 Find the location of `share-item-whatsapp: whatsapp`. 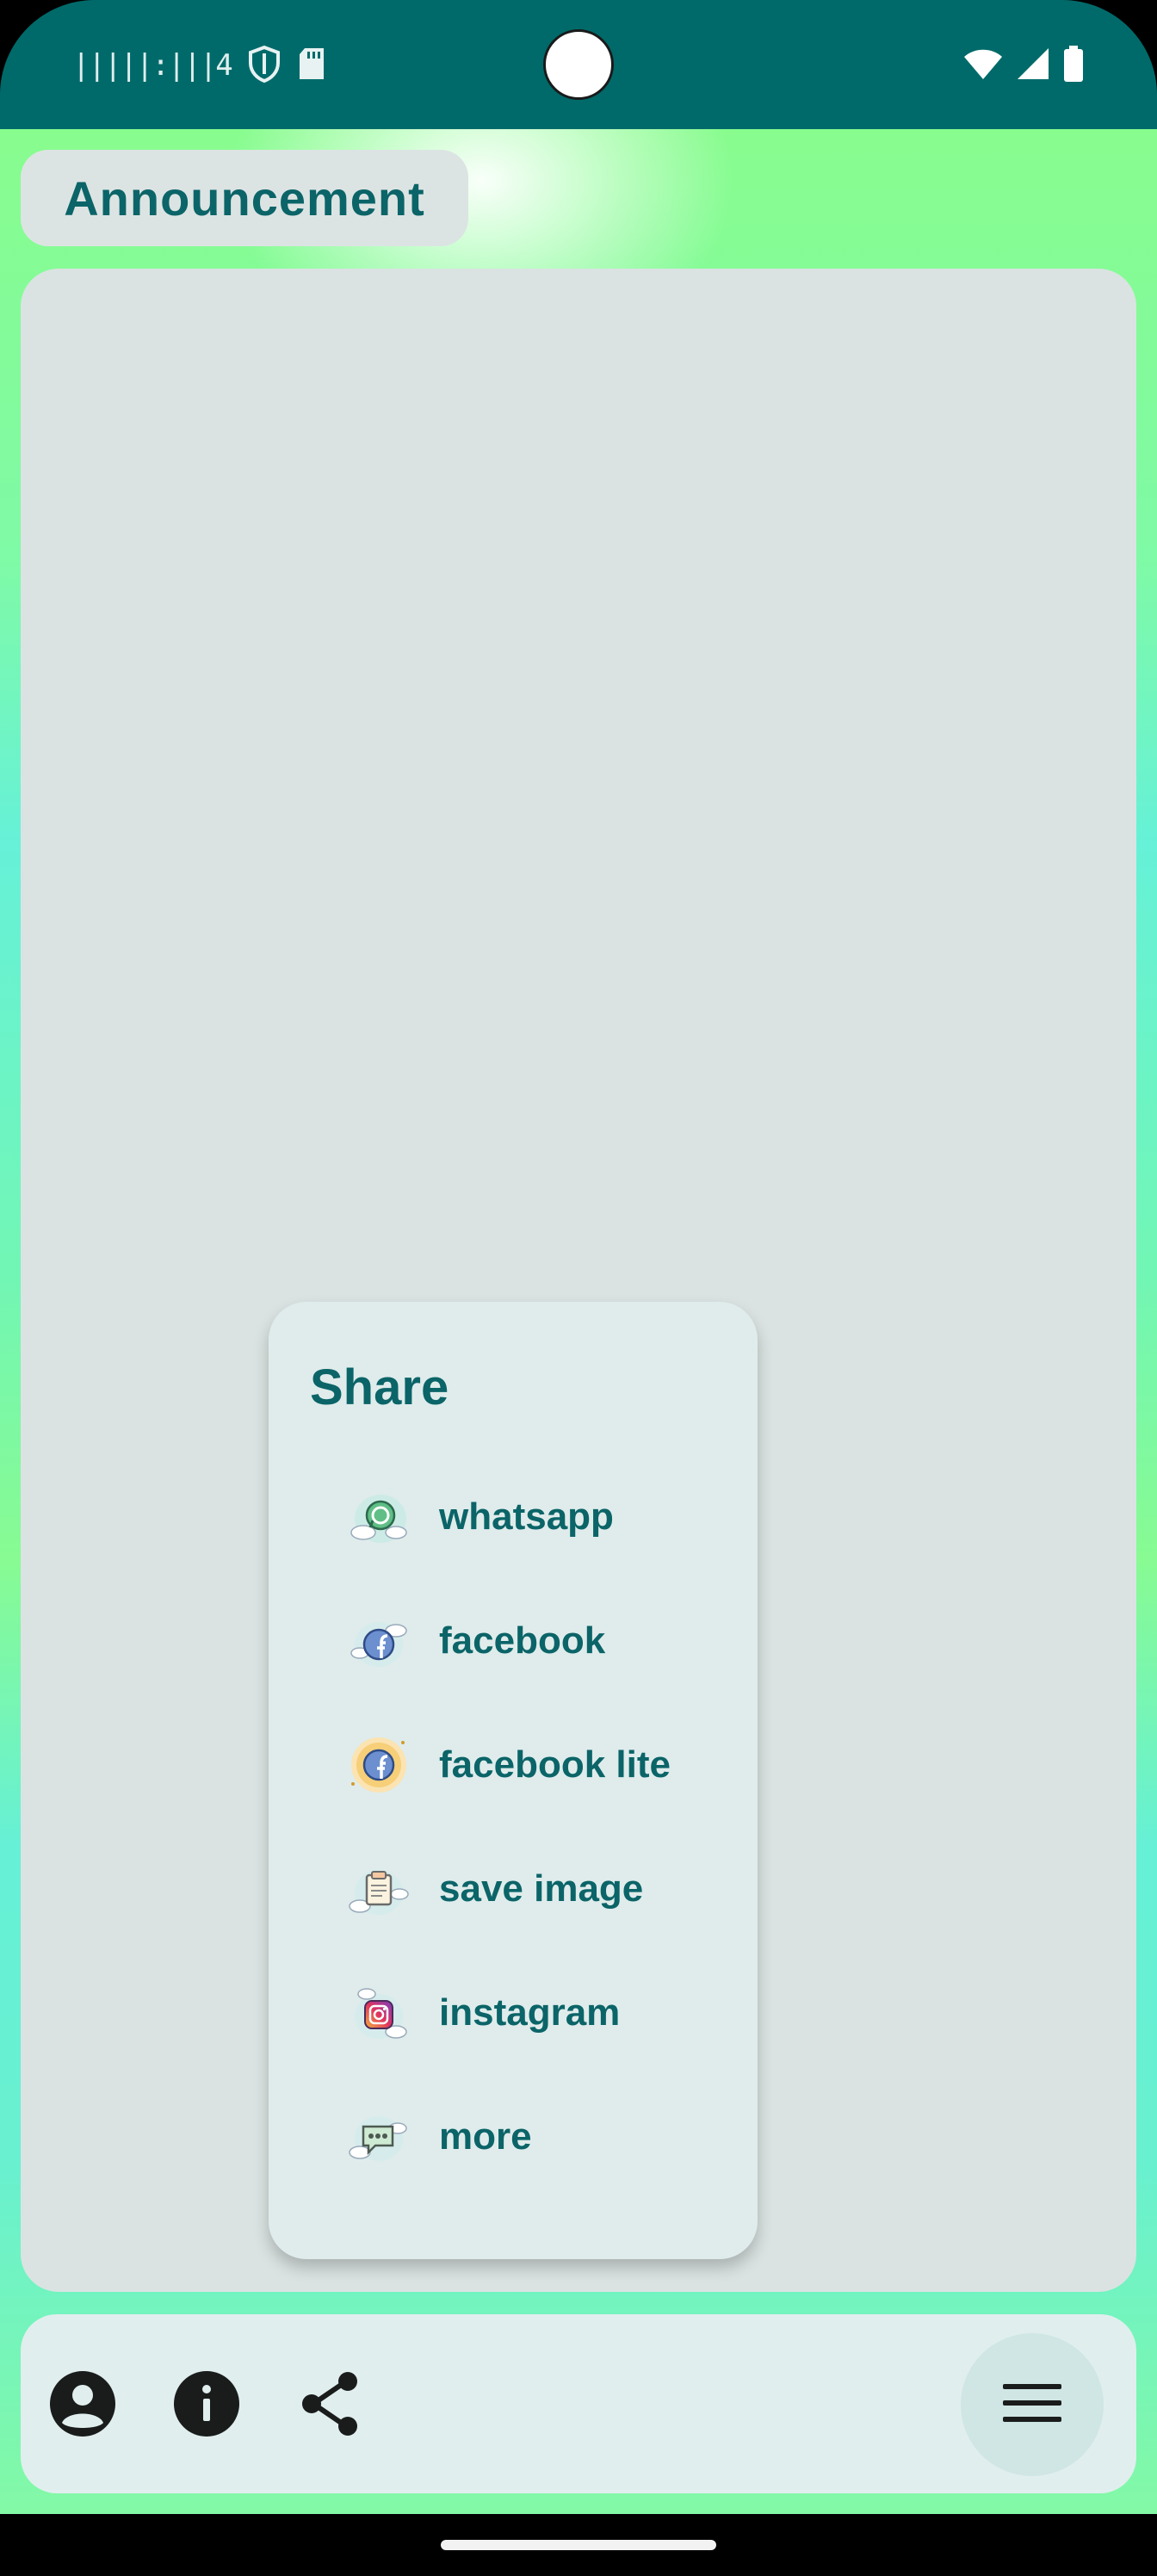

share-item-whatsapp: whatsapp is located at coordinates (542, 1517).